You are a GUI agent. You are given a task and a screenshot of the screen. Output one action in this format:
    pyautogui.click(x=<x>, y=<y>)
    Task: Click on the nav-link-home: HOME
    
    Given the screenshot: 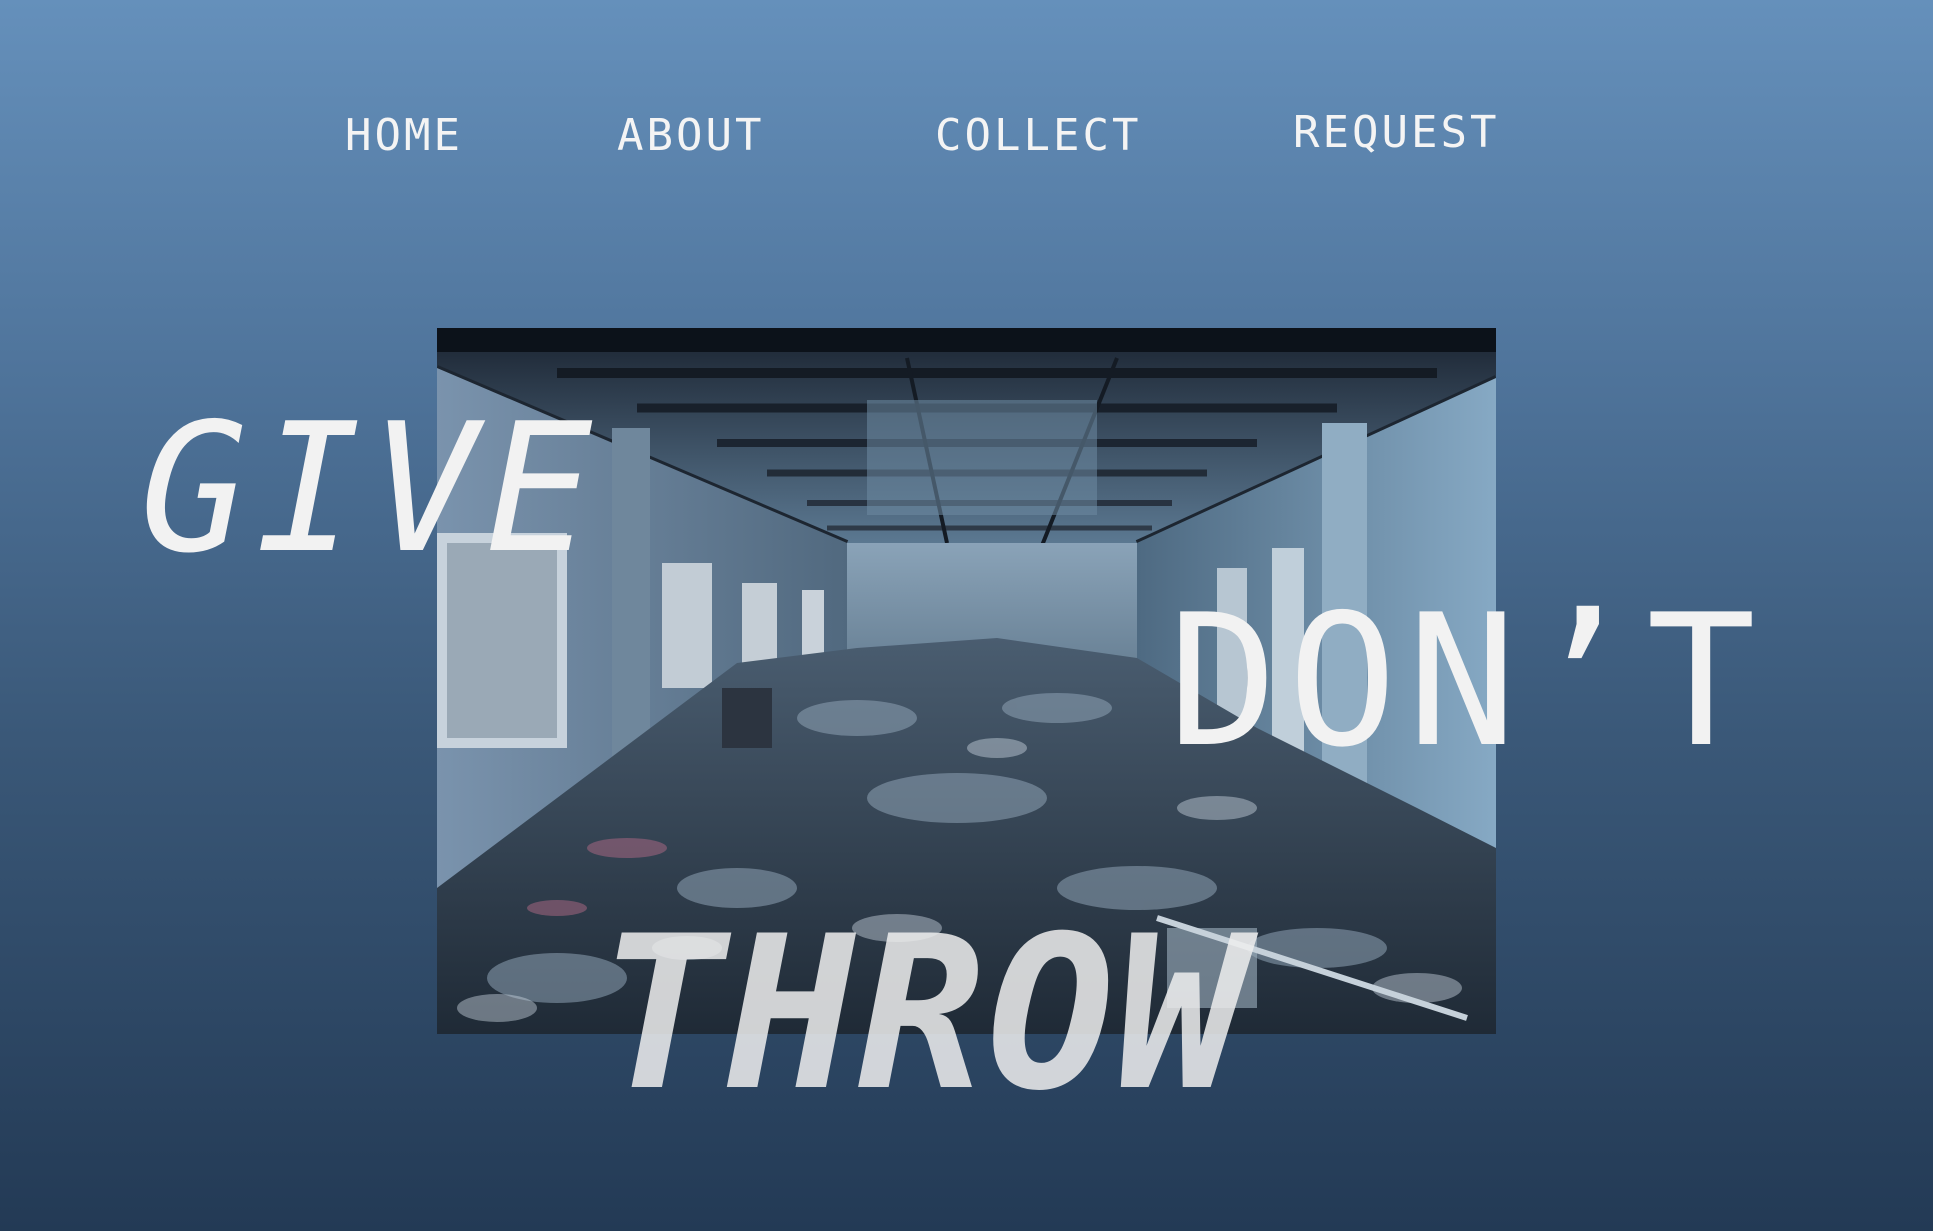 What is the action you would take?
    pyautogui.click(x=404, y=135)
    